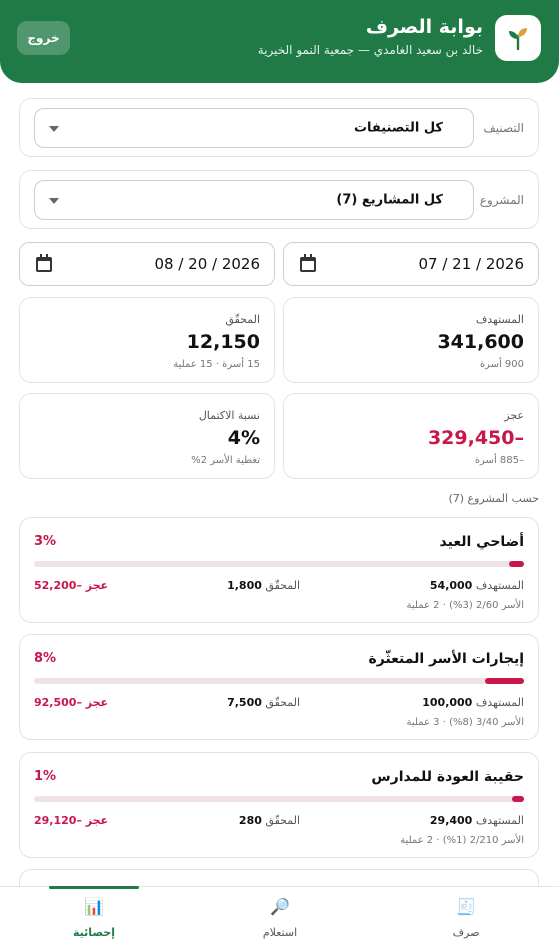 The width and height of the screenshot is (559, 942). What do you see at coordinates (71, 702) in the screenshot?
I see `project-deficit: عجز –92,500` at bounding box center [71, 702].